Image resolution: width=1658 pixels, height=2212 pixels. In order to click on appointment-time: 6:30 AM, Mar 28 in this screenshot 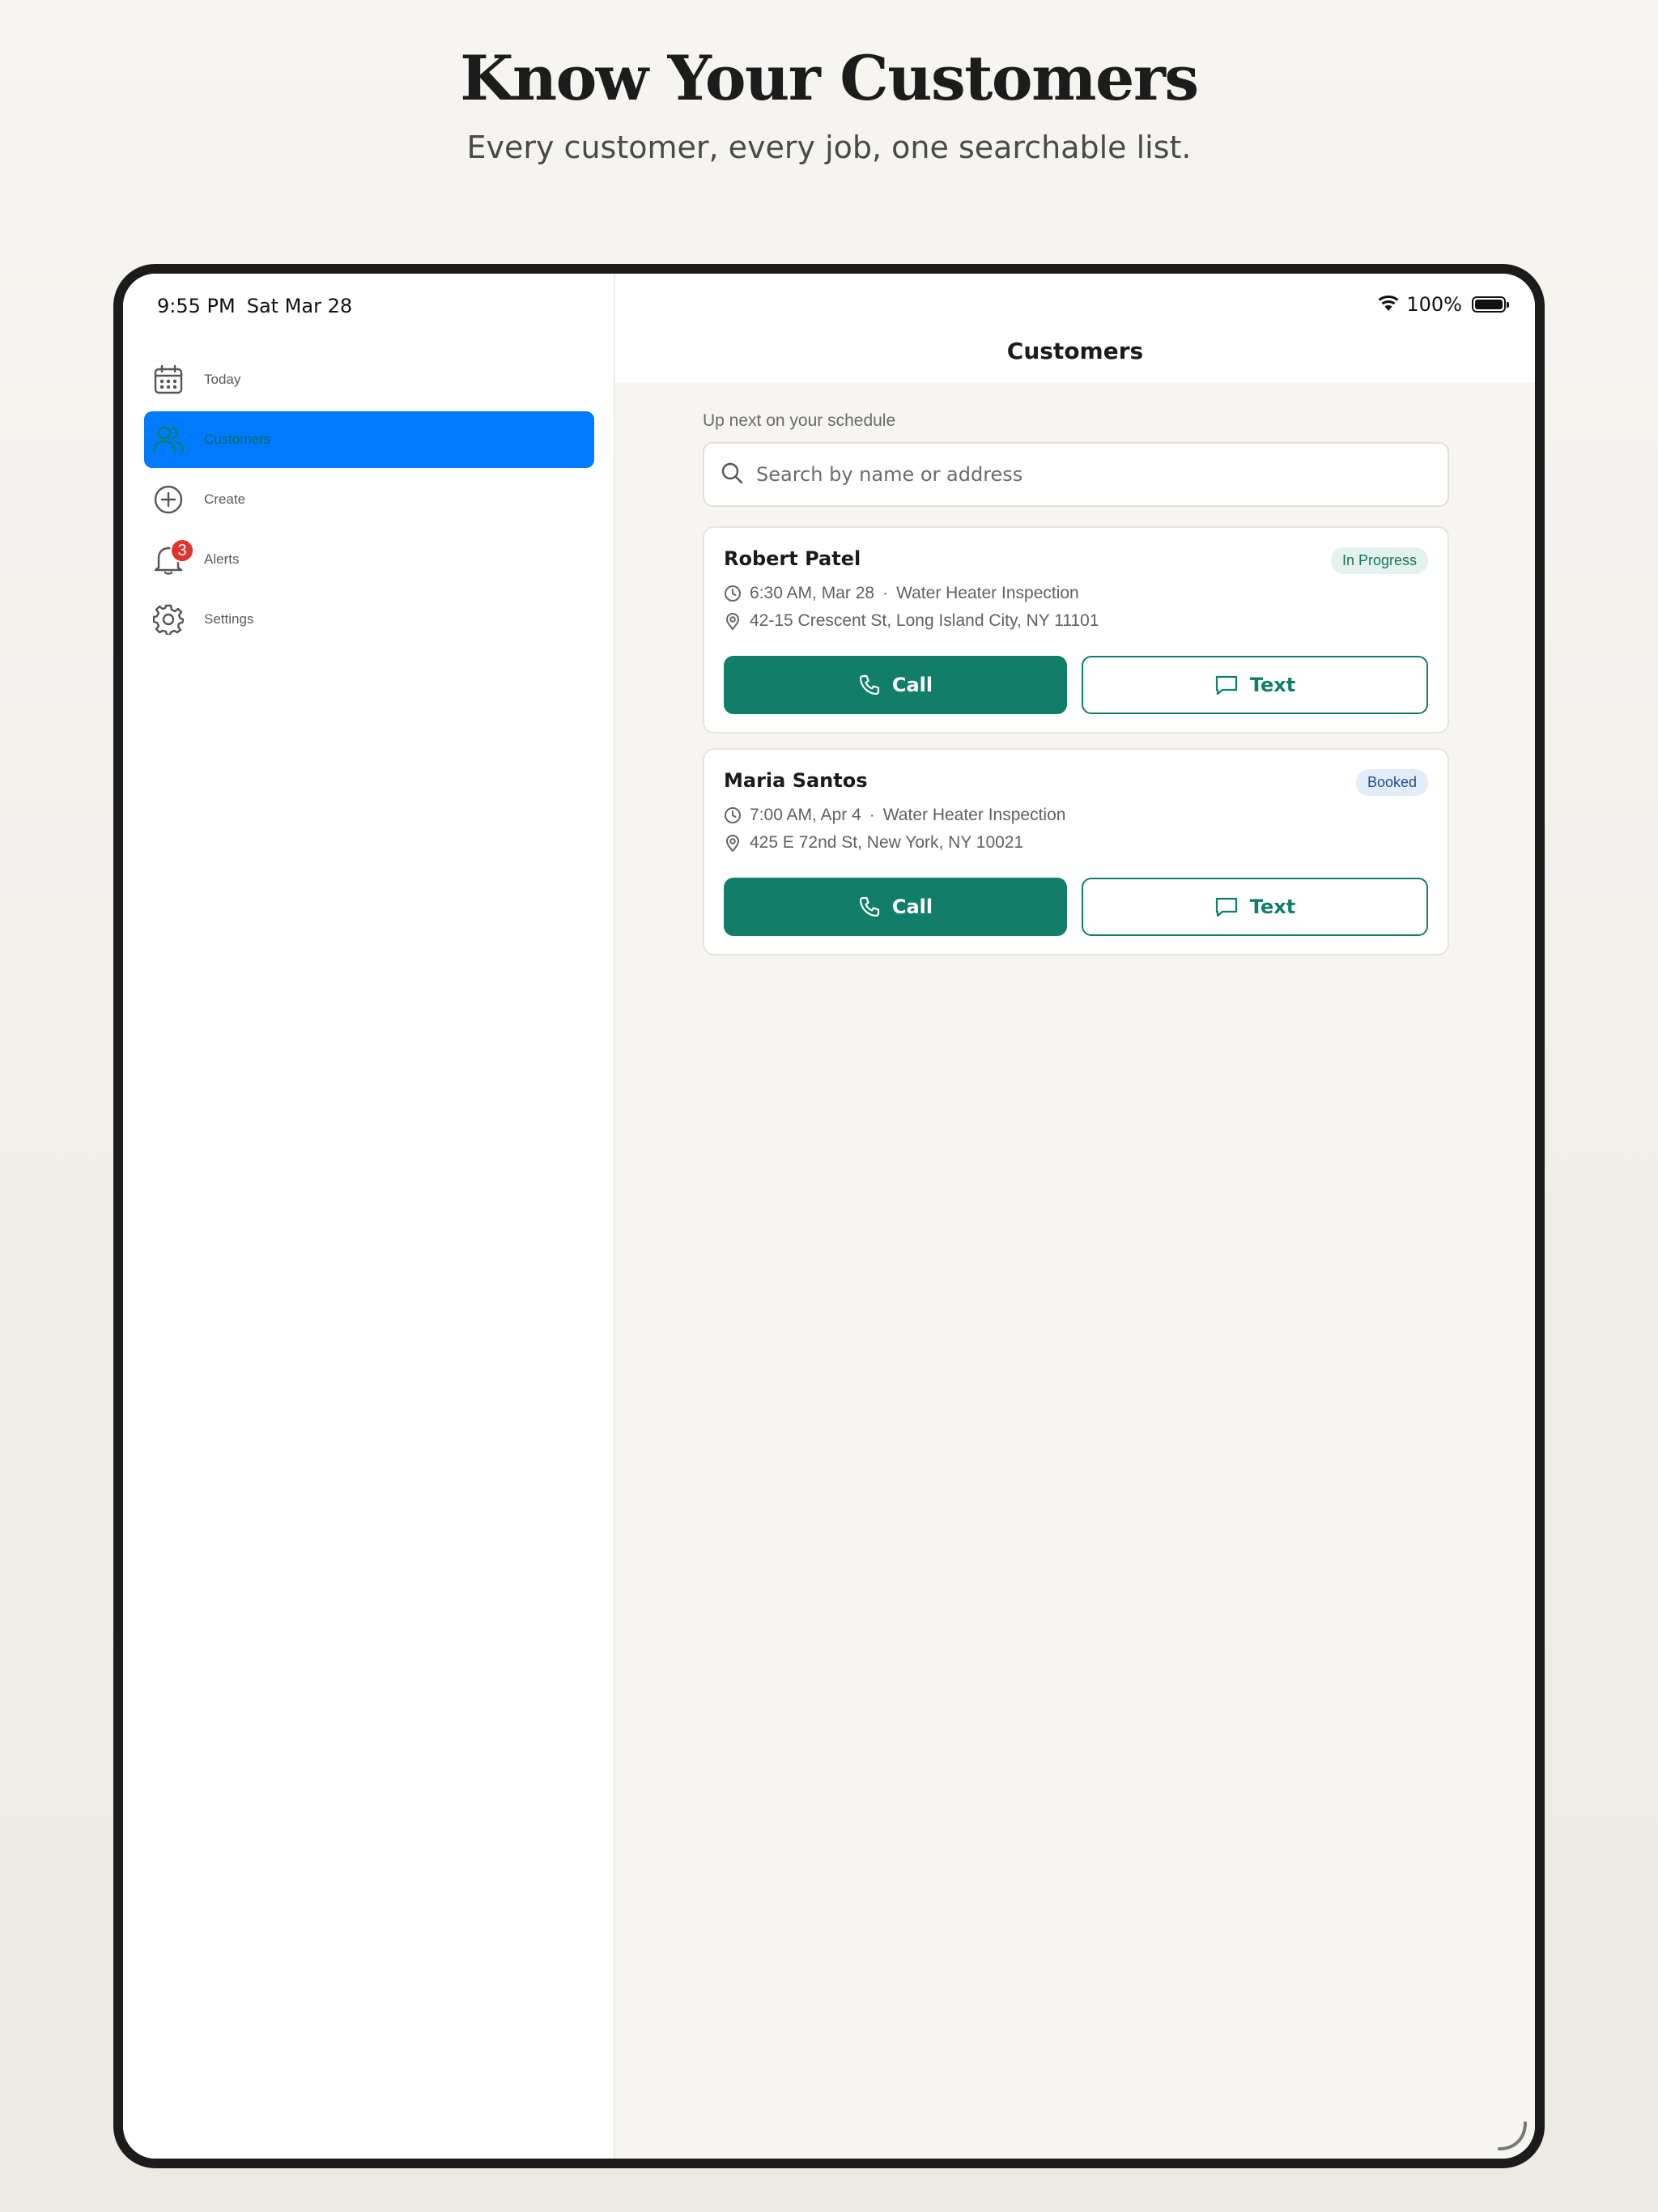, I will do `click(812, 593)`.